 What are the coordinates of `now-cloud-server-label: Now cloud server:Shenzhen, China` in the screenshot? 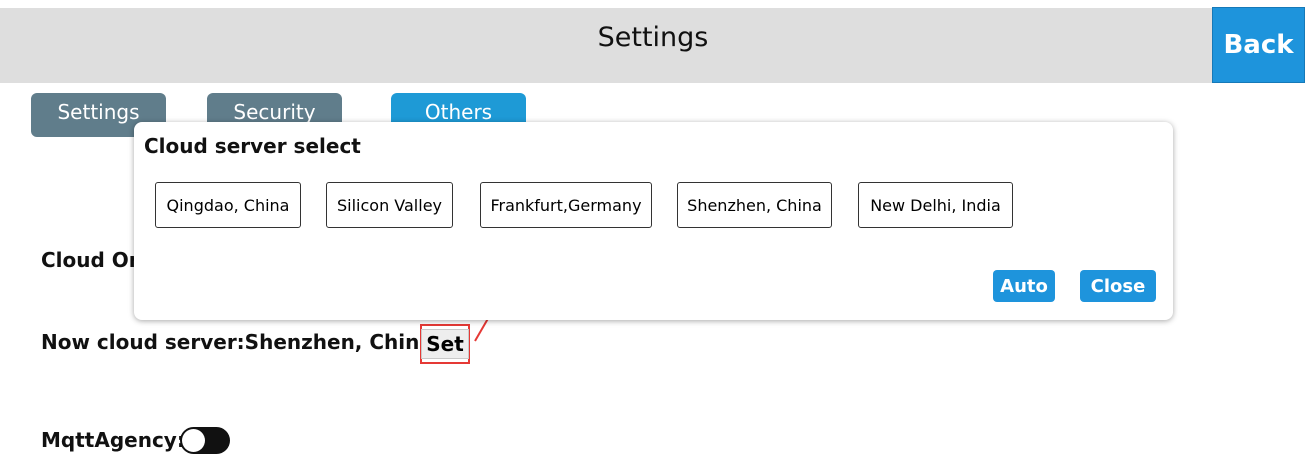 It's located at (237, 342).